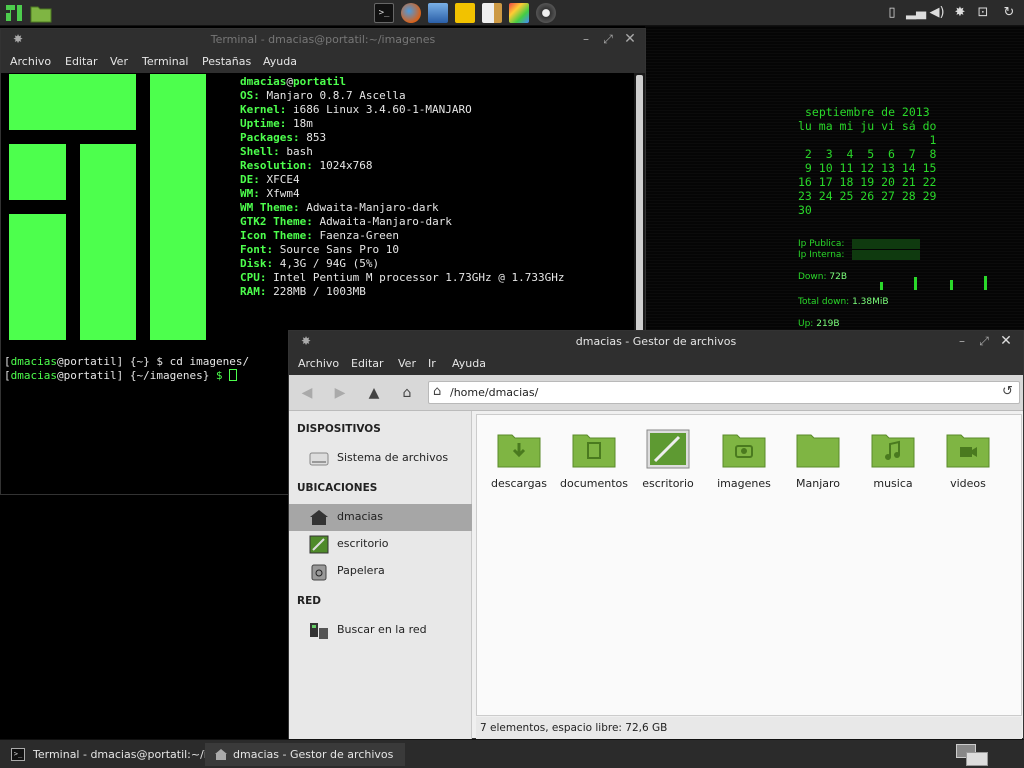 This screenshot has width=1024, height=768. I want to click on sidebar-item-label: Papelera, so click(361, 570).